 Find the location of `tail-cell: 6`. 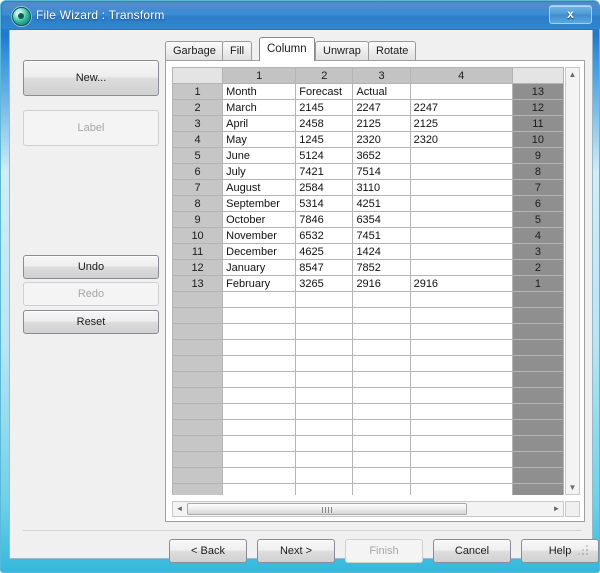

tail-cell: 6 is located at coordinates (537, 203).